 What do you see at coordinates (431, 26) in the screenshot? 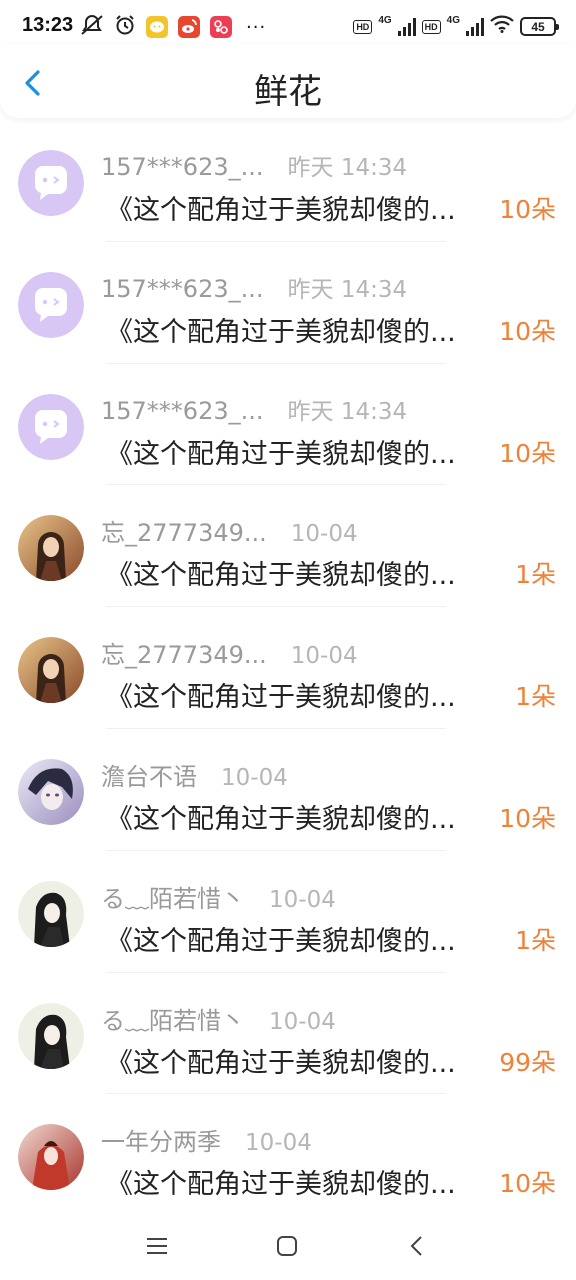
I see `hd-badge-2: HD` at bounding box center [431, 26].